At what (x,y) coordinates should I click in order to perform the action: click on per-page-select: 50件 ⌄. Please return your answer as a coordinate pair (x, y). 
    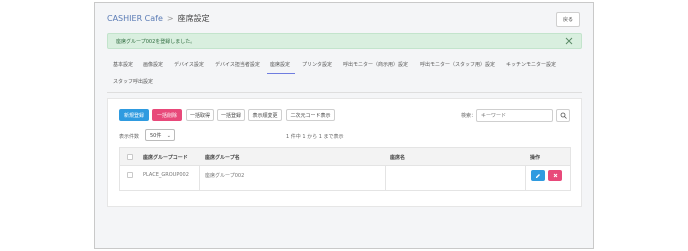
    Looking at the image, I should click on (160, 135).